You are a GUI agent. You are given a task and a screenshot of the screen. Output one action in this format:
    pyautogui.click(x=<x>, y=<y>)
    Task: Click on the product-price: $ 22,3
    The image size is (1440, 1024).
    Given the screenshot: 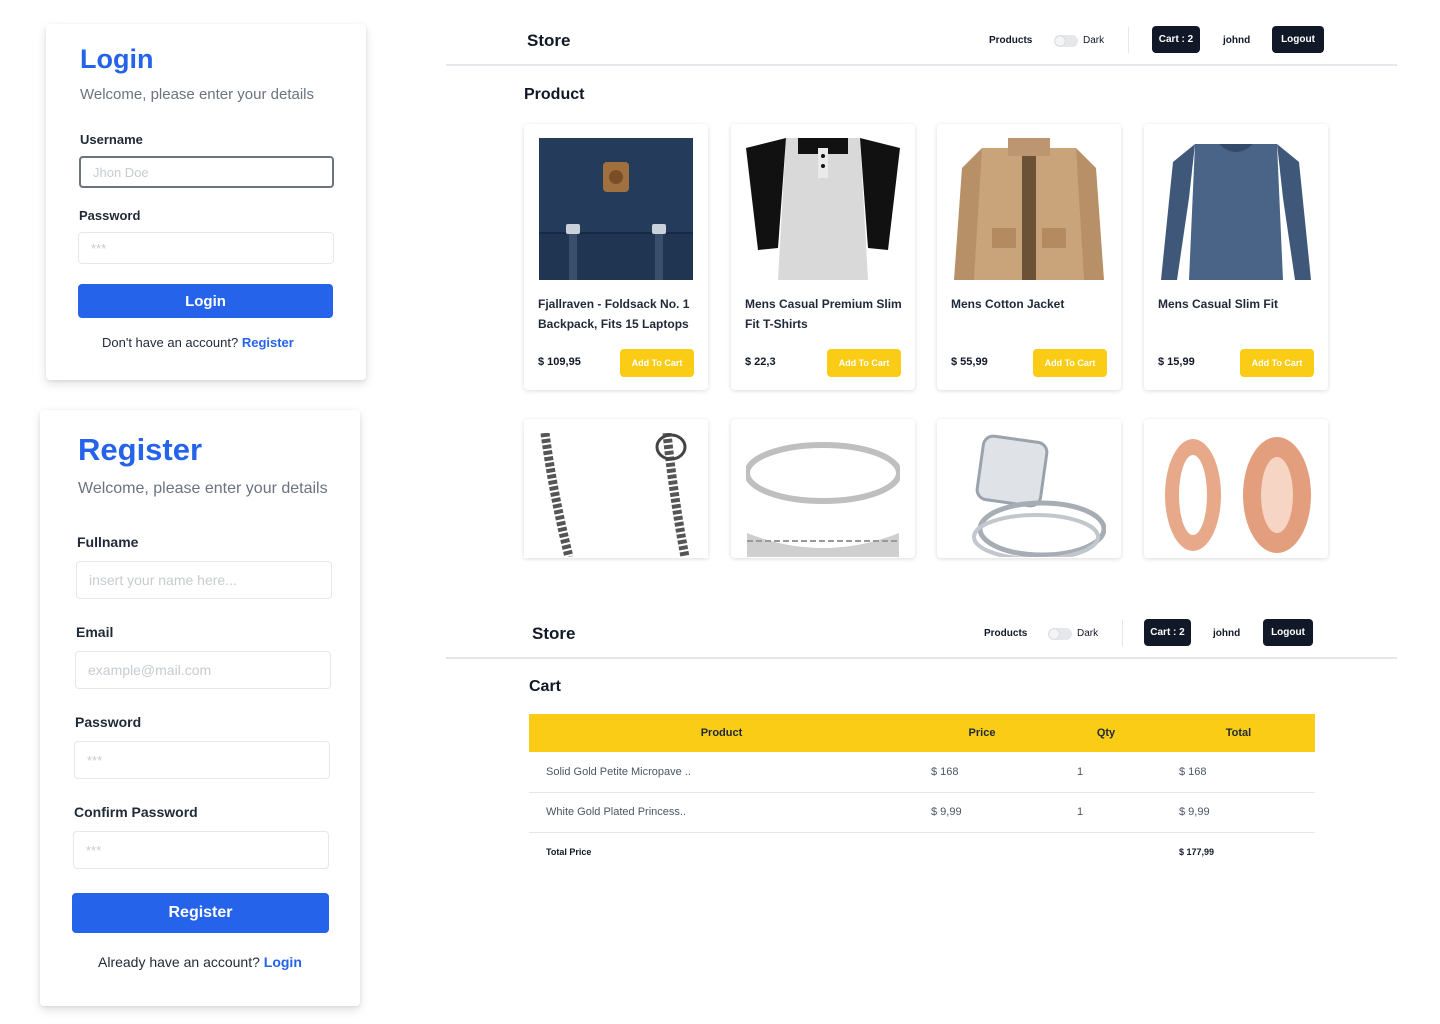 What is the action you would take?
    pyautogui.click(x=760, y=362)
    